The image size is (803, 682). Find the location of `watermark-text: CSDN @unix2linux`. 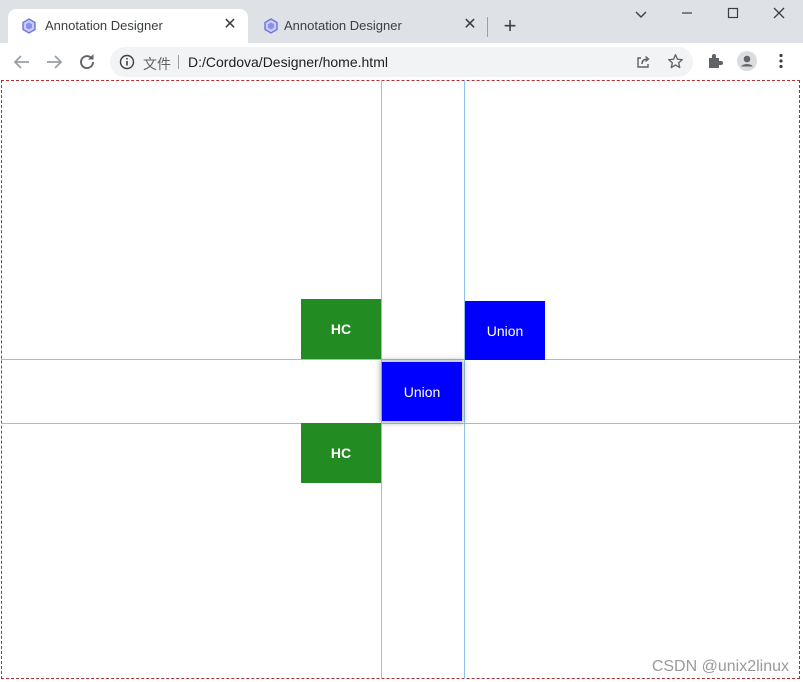

watermark-text: CSDN @unix2linux is located at coordinates (720, 666).